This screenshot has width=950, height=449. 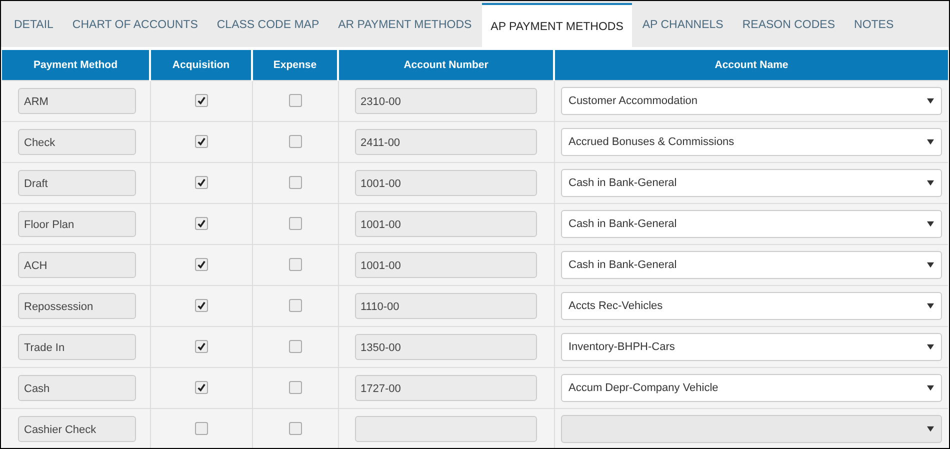 What do you see at coordinates (445, 388) in the screenshot?
I see `input-field: 1727-00` at bounding box center [445, 388].